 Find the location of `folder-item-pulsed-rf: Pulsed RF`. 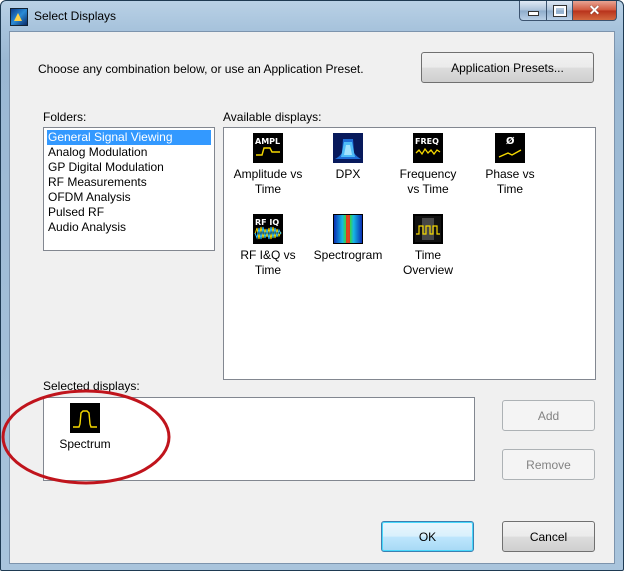

folder-item-pulsed-rf: Pulsed RF is located at coordinates (129, 212).